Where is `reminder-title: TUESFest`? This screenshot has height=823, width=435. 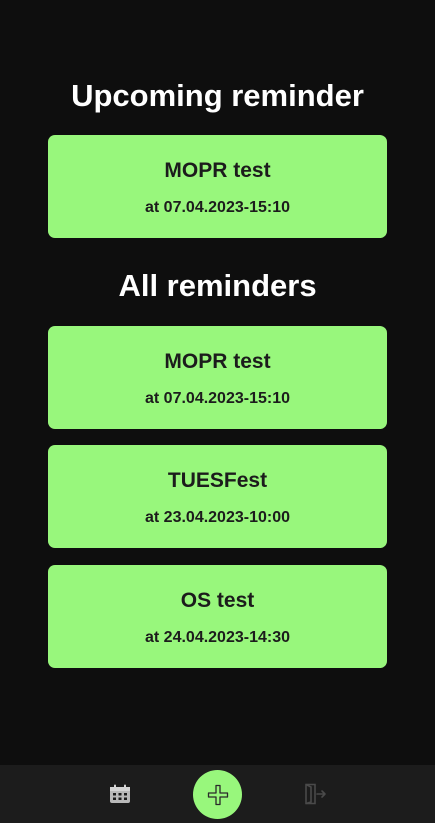
reminder-title: TUESFest is located at coordinates (217, 480).